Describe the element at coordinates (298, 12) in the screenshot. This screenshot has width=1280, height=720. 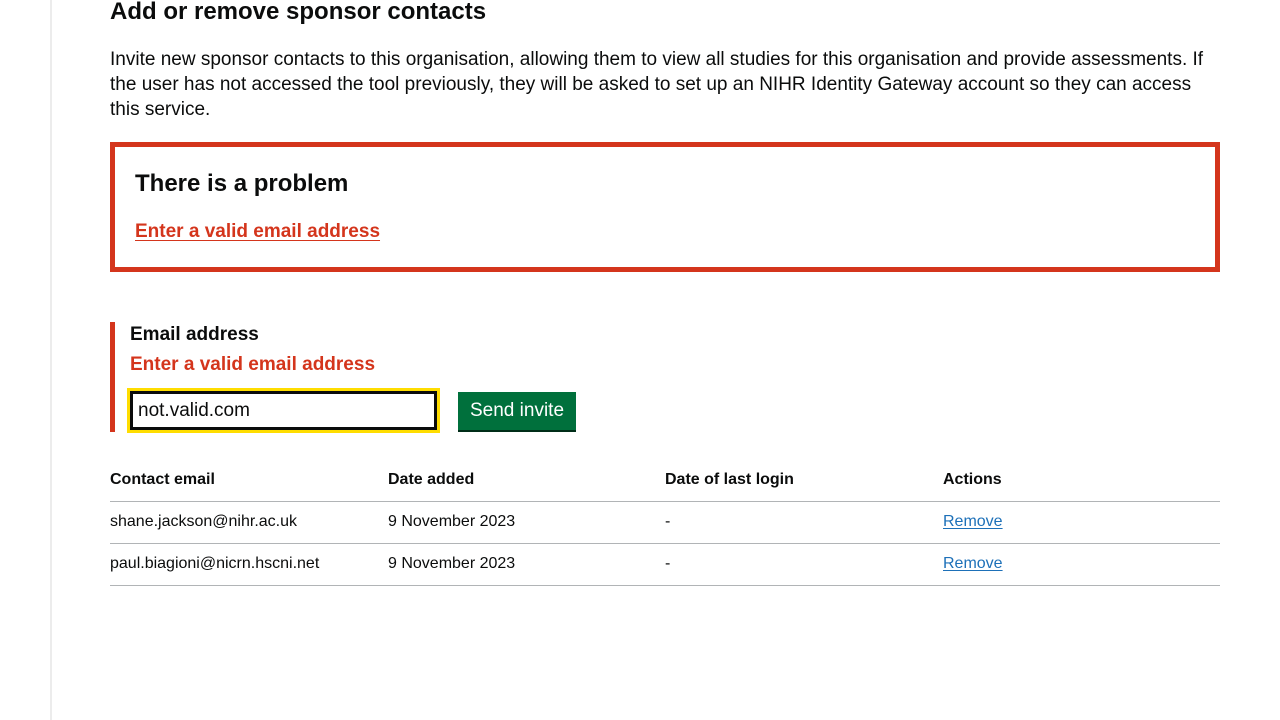
I see `page-title: Add or remove sponsor contacts` at that location.